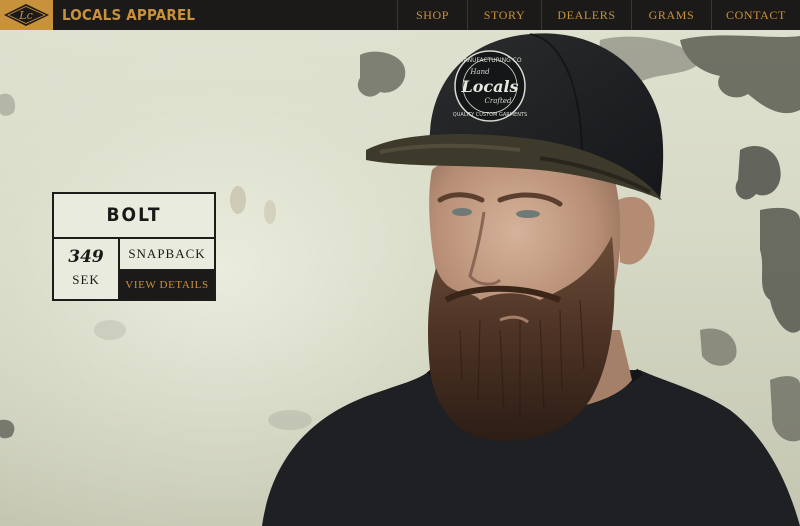  Describe the element at coordinates (586, 15) in the screenshot. I see `nav-dealers: DEALERS` at that location.